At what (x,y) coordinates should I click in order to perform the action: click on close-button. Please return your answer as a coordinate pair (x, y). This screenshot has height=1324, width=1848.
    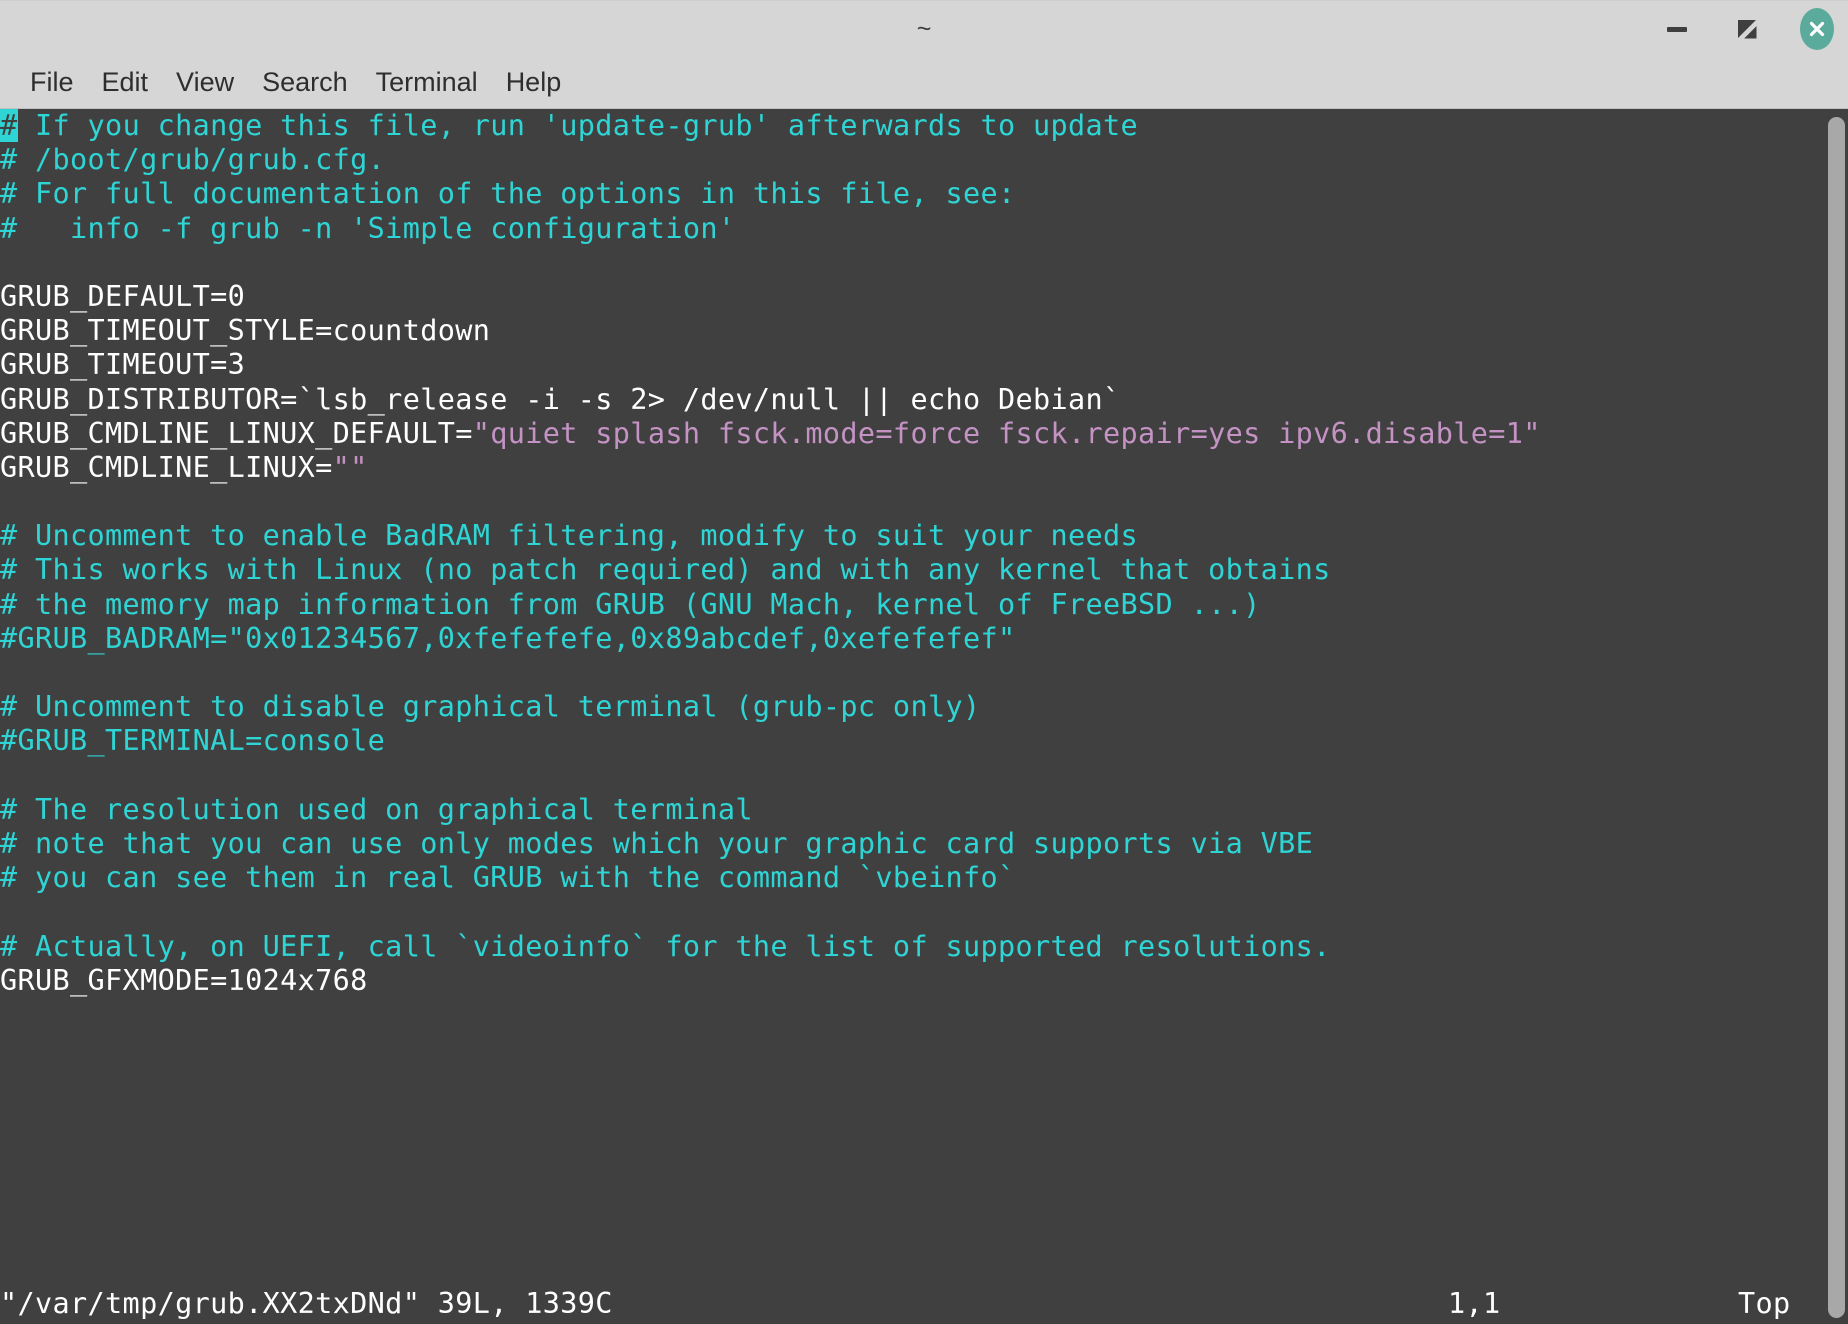
    Looking at the image, I should click on (1817, 29).